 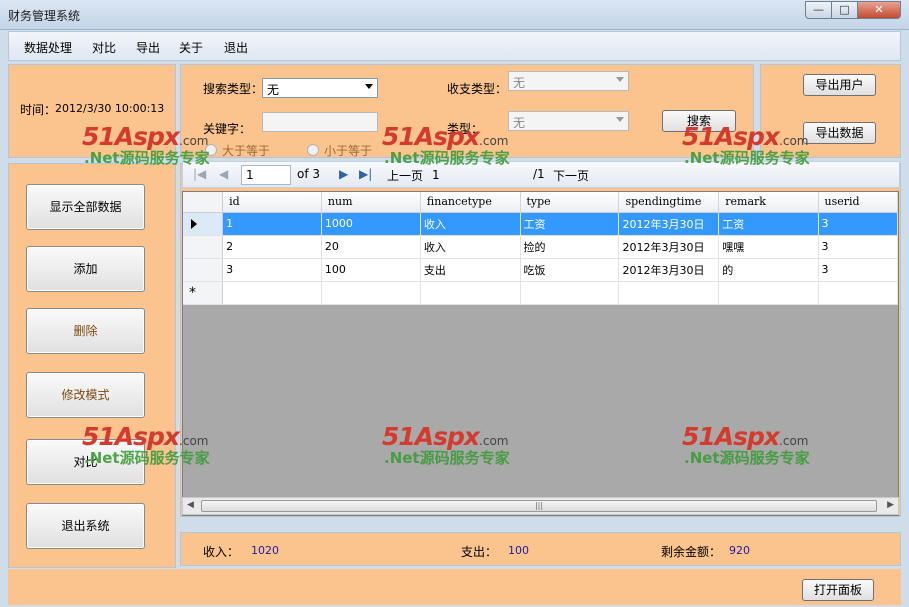 What do you see at coordinates (570, 270) in the screenshot?
I see `cell-type: 吃饭` at bounding box center [570, 270].